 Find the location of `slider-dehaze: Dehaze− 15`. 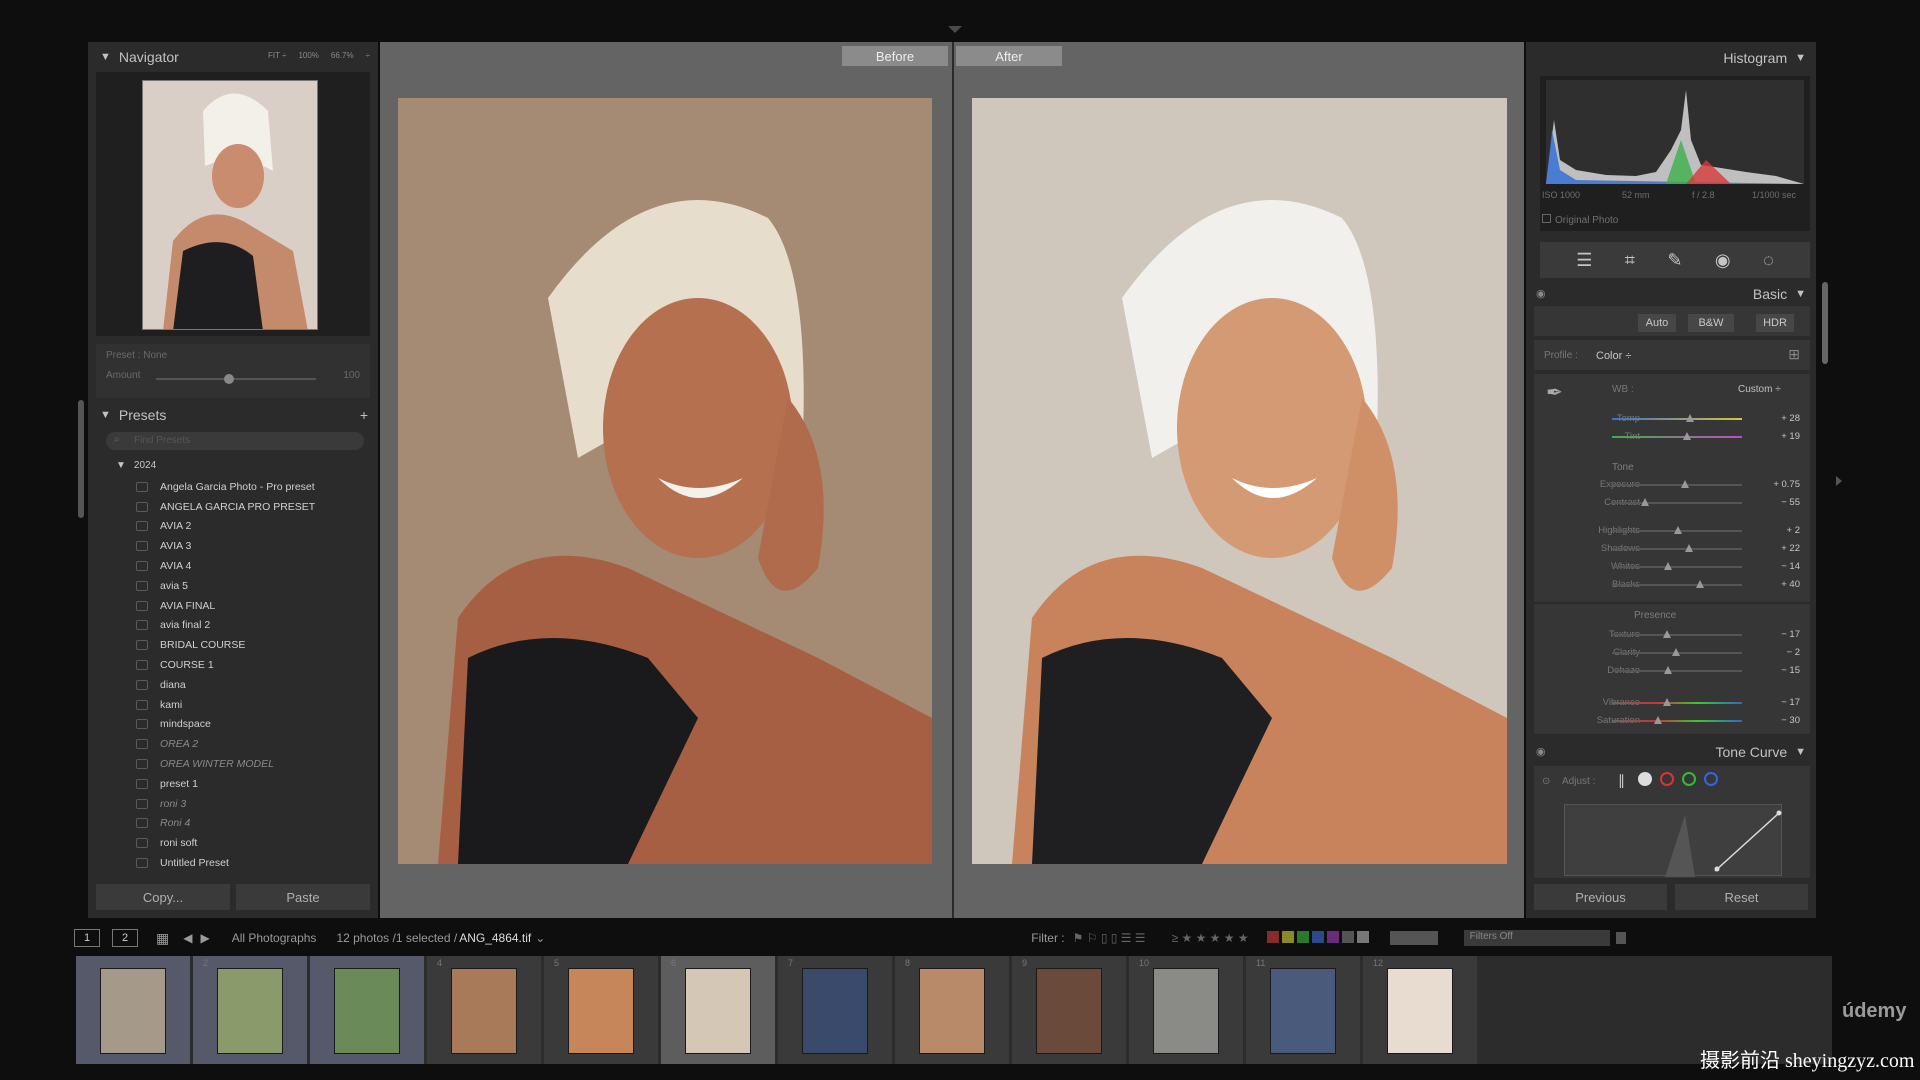

slider-dehaze: Dehaze− 15 is located at coordinates (1675, 671).